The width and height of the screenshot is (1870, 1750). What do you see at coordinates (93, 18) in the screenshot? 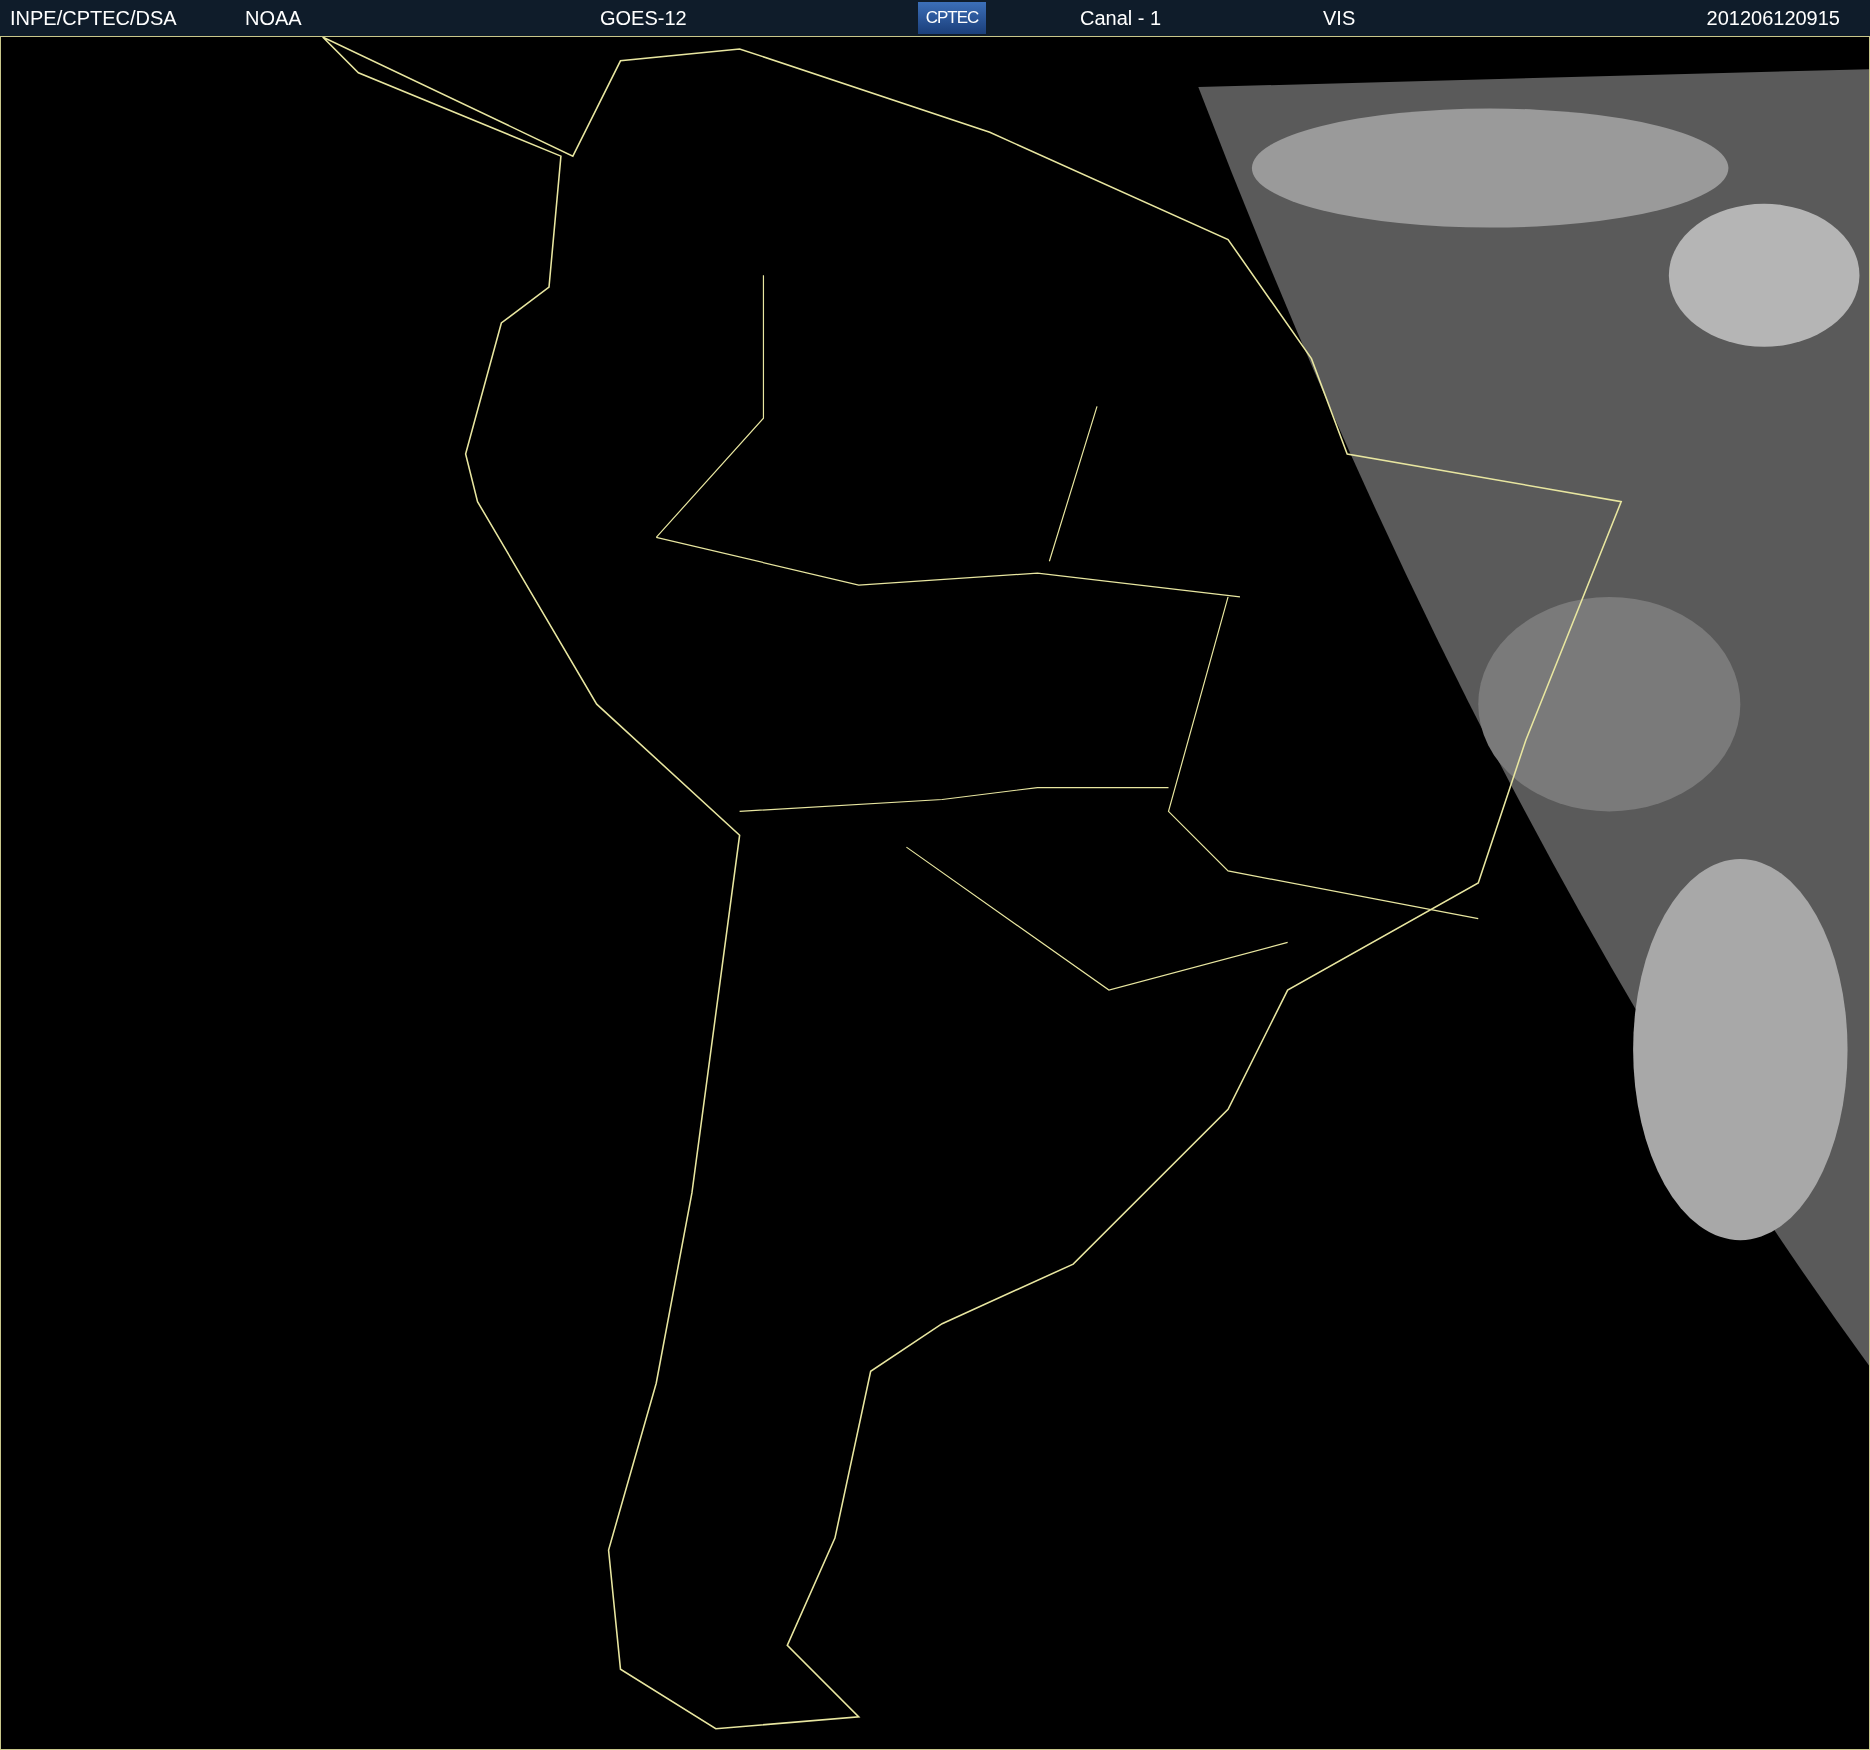
I see `source-label: INPE/CPTEC/DSA` at bounding box center [93, 18].